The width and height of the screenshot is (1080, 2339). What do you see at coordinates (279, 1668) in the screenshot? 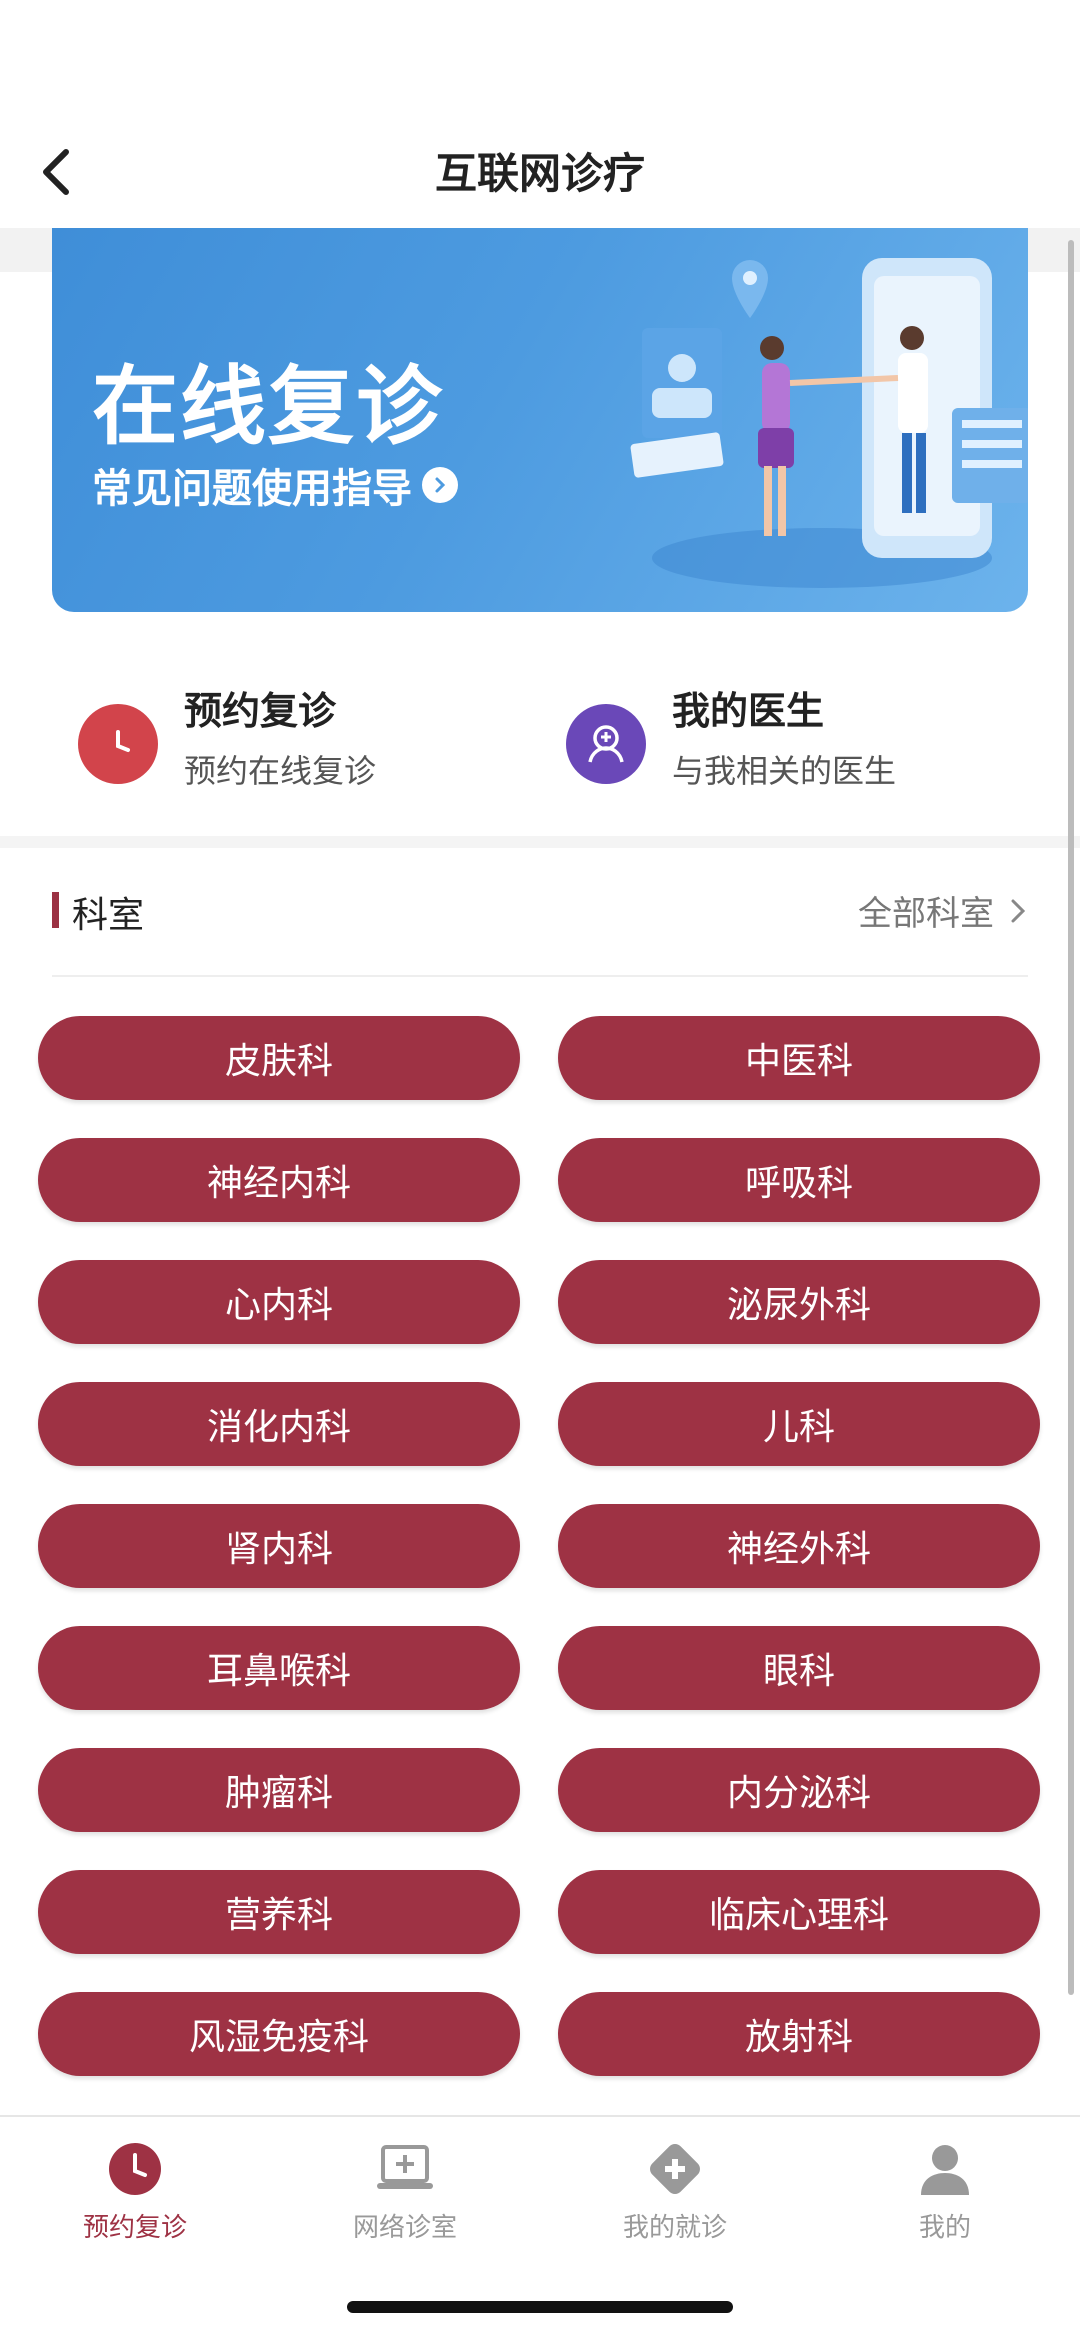
I see `department-button-ent: 耳鼻喉科` at bounding box center [279, 1668].